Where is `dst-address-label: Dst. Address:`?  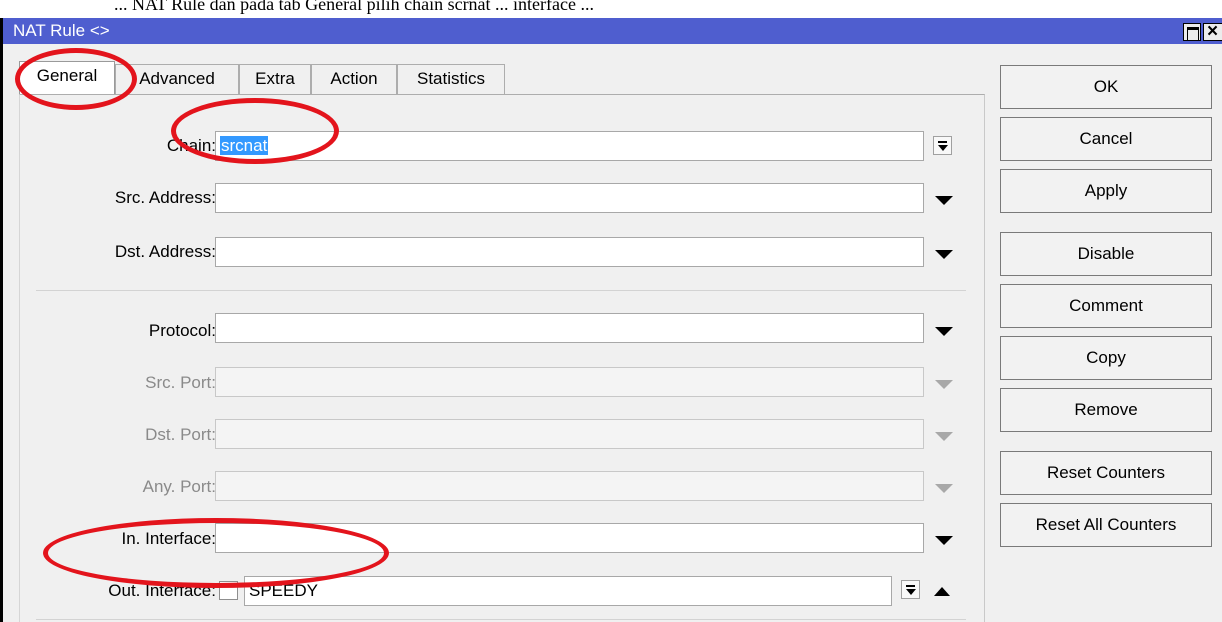
dst-address-label: Dst. Address: is located at coordinates (165, 251).